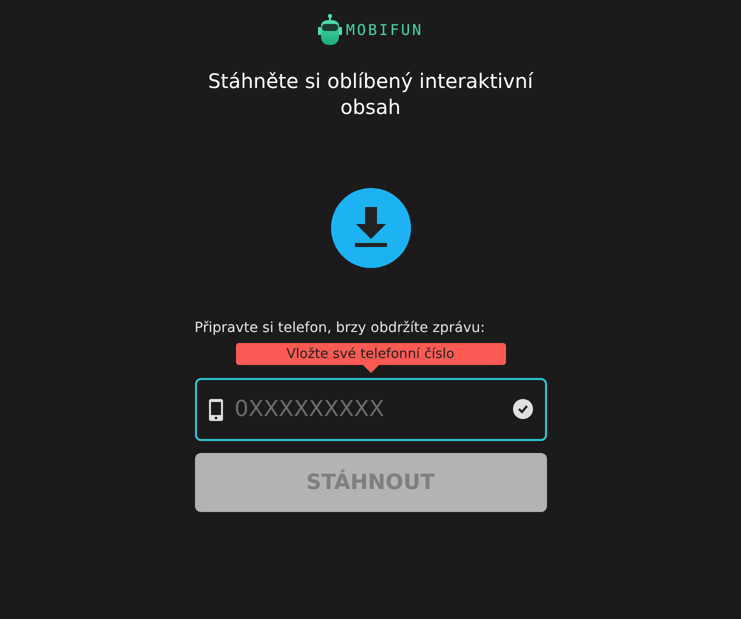 The image size is (741, 619). I want to click on robot-icon, so click(330, 30).